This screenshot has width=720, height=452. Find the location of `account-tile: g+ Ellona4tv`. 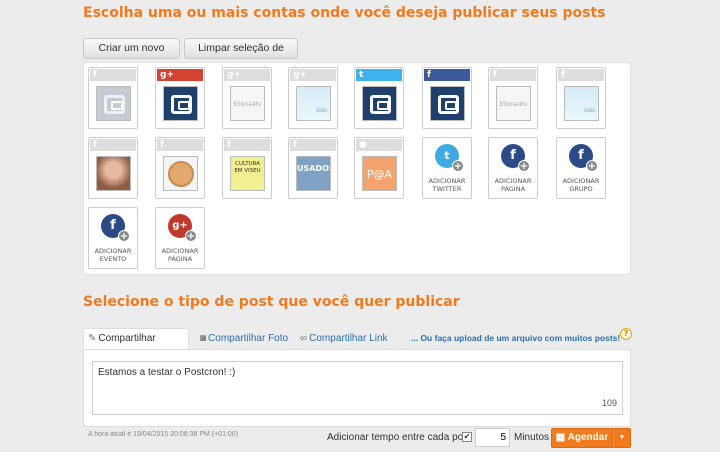

account-tile: g+ Ellona4tv is located at coordinates (247, 98).